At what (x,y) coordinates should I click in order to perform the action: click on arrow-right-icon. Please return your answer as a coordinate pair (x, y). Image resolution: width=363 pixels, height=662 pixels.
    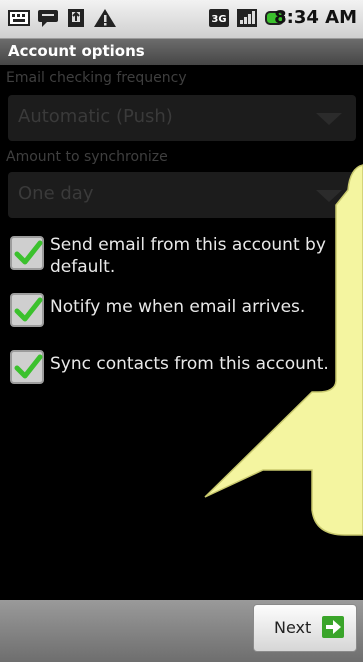
    Looking at the image, I should click on (333, 627).